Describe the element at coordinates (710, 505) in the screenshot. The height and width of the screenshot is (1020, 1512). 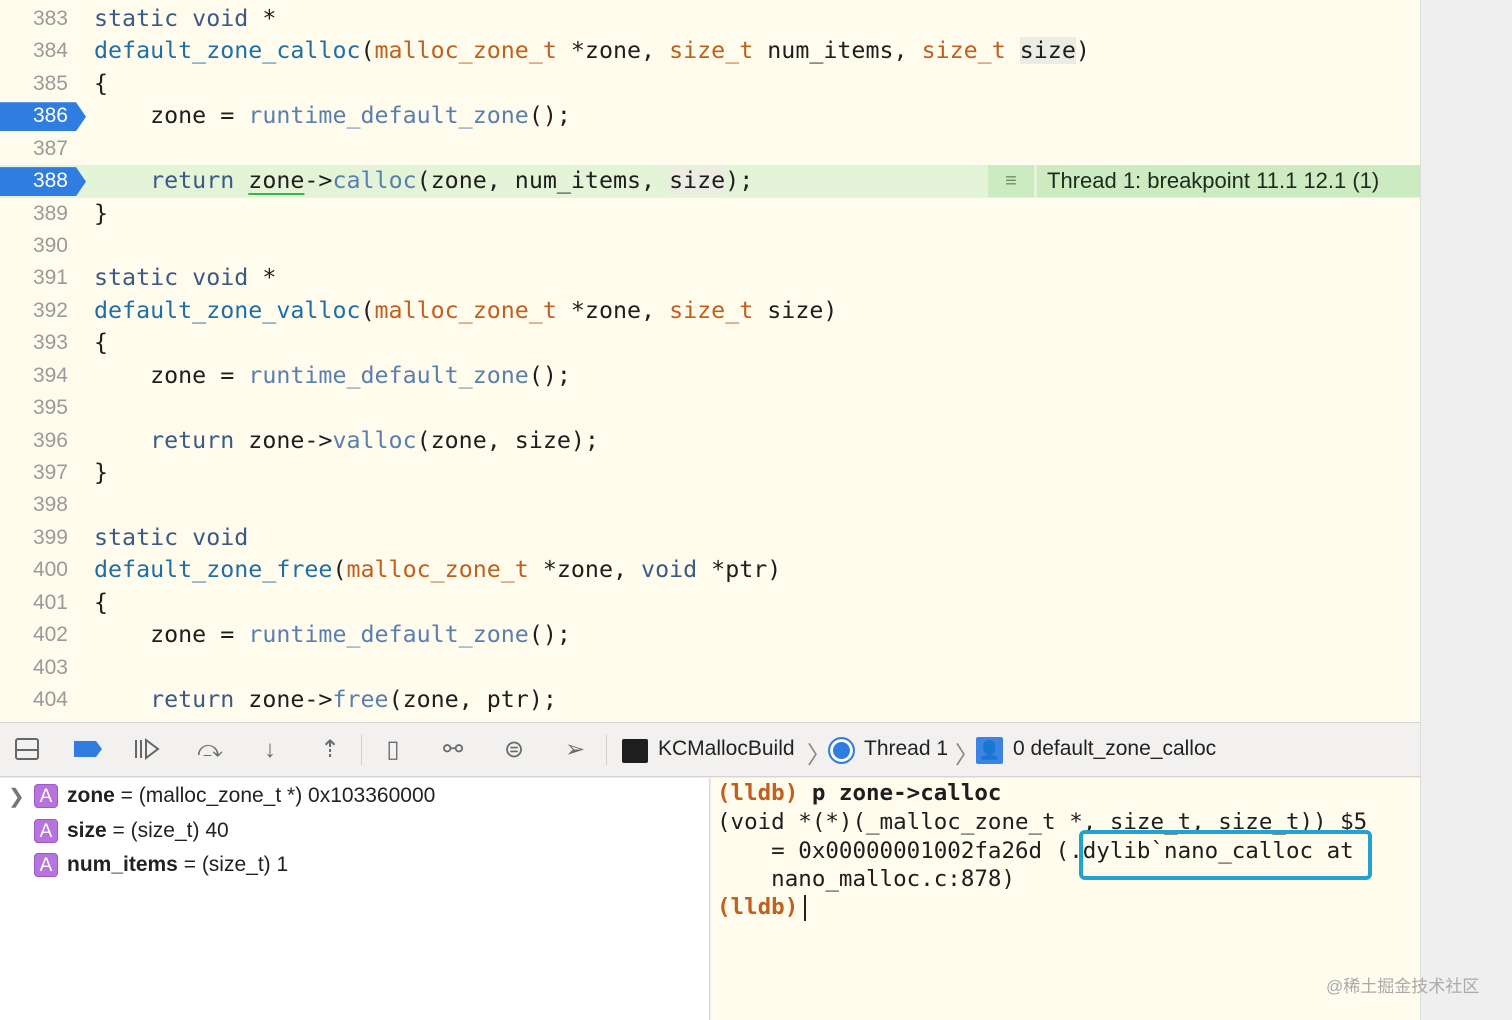
I see `code-line: 398` at that location.